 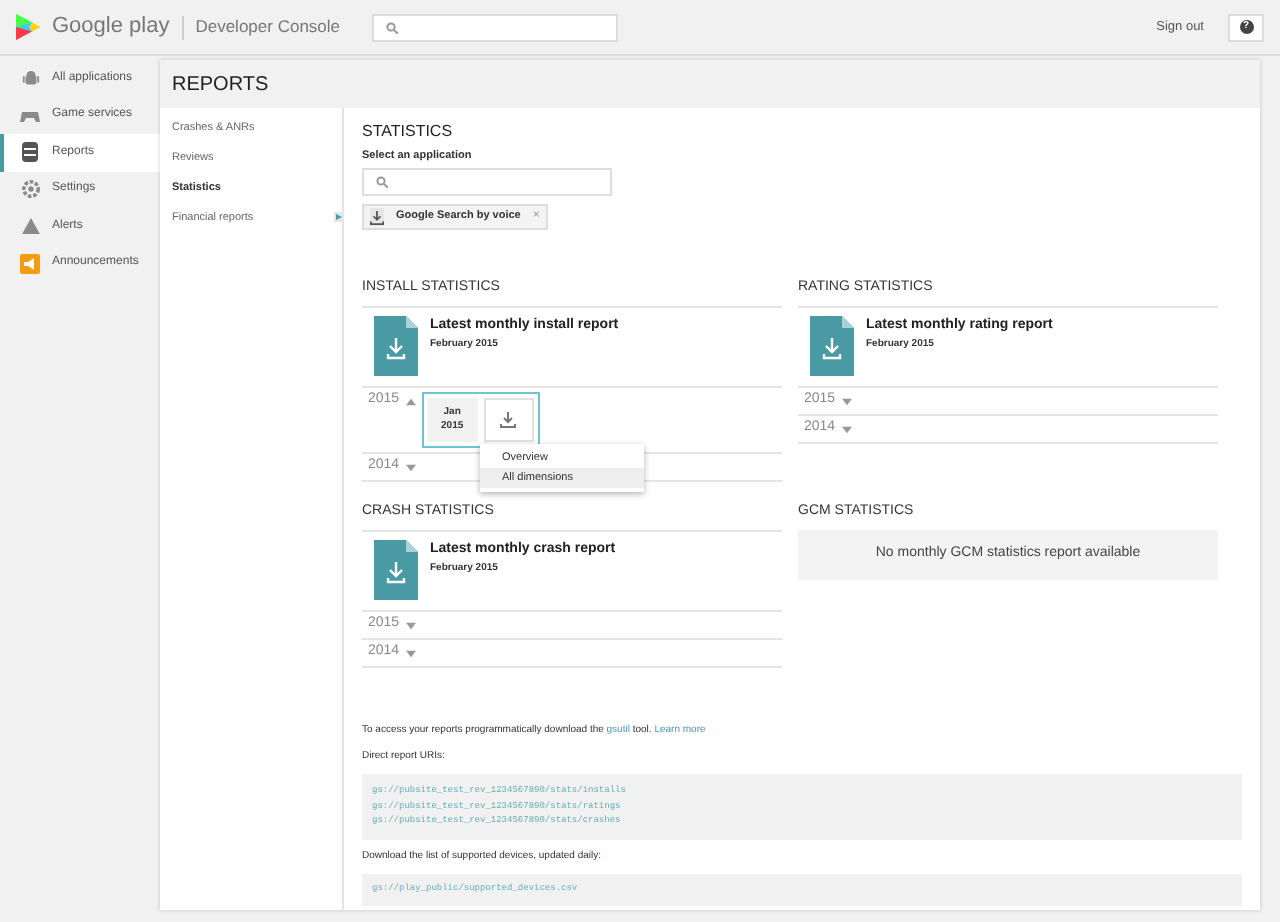 What do you see at coordinates (30, 226) in the screenshot?
I see `warning-icon` at bounding box center [30, 226].